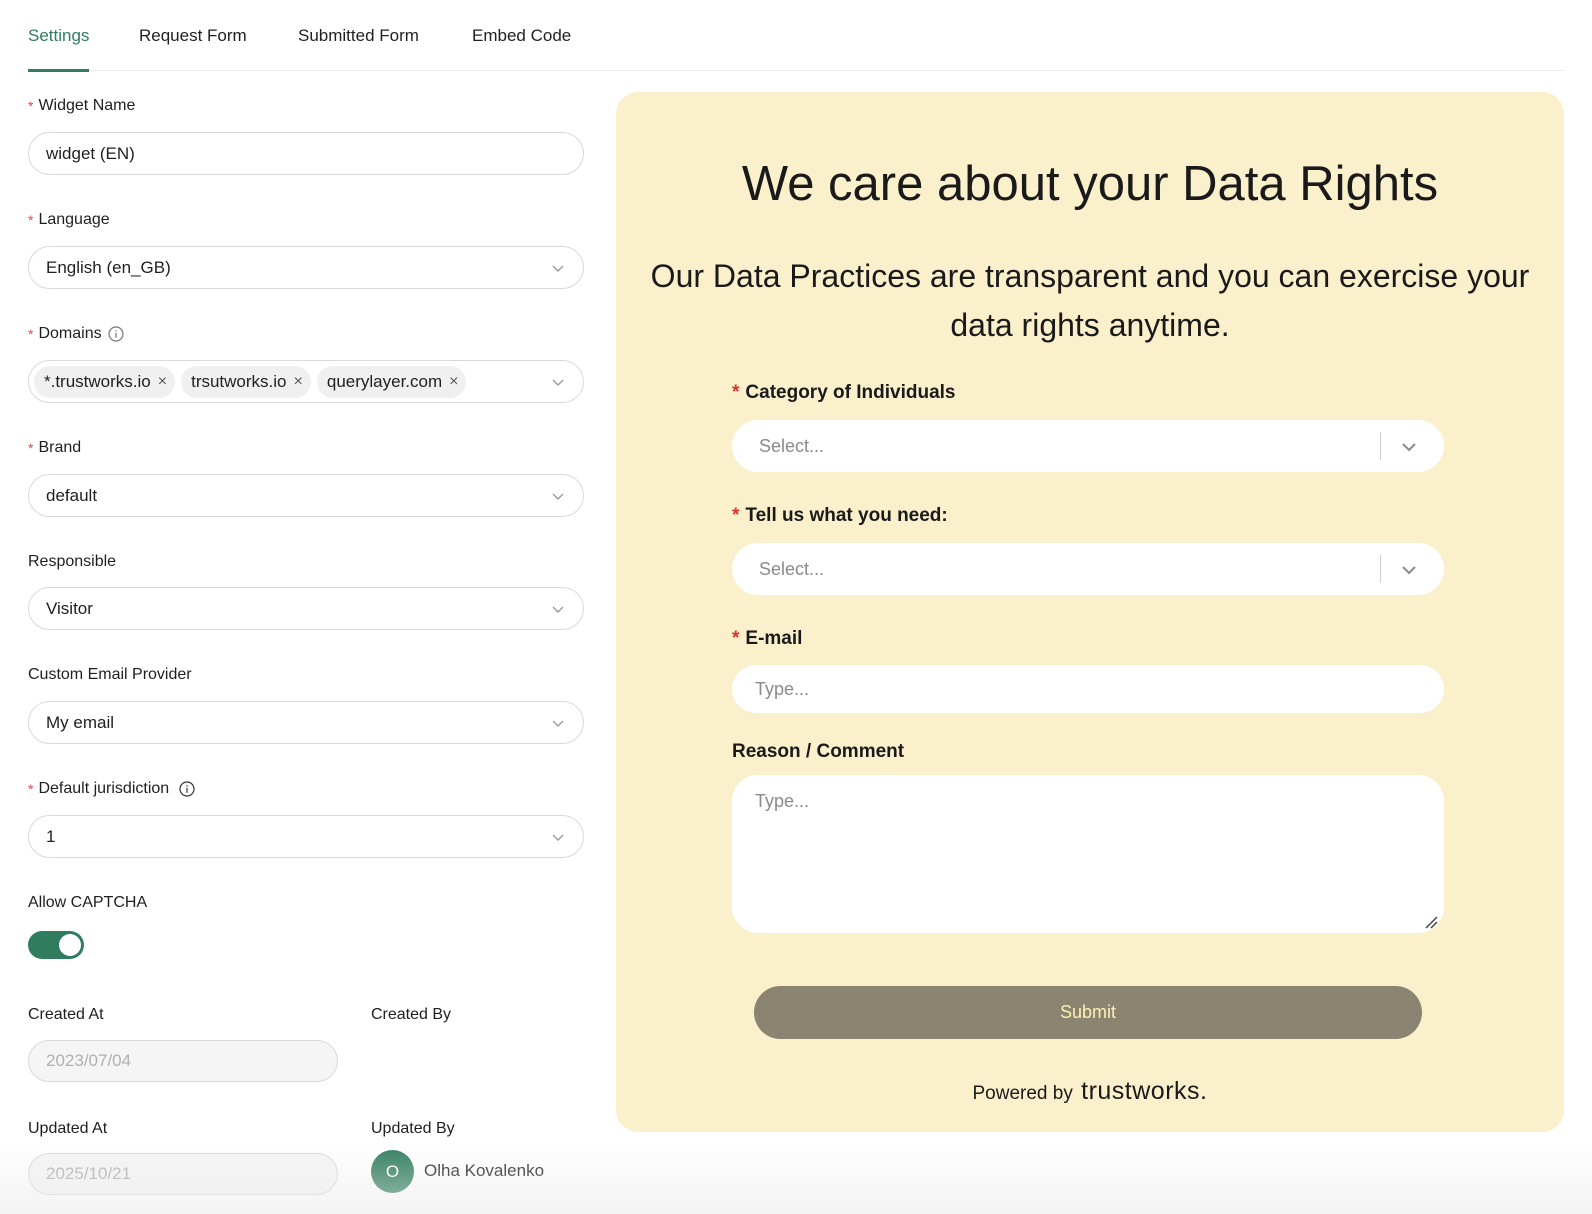  I want to click on created-at-label-text: Created At, so click(66, 1014).